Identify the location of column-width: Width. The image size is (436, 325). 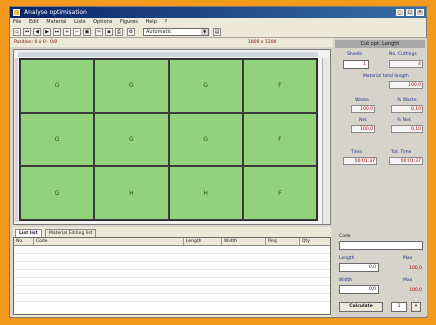
(244, 241).